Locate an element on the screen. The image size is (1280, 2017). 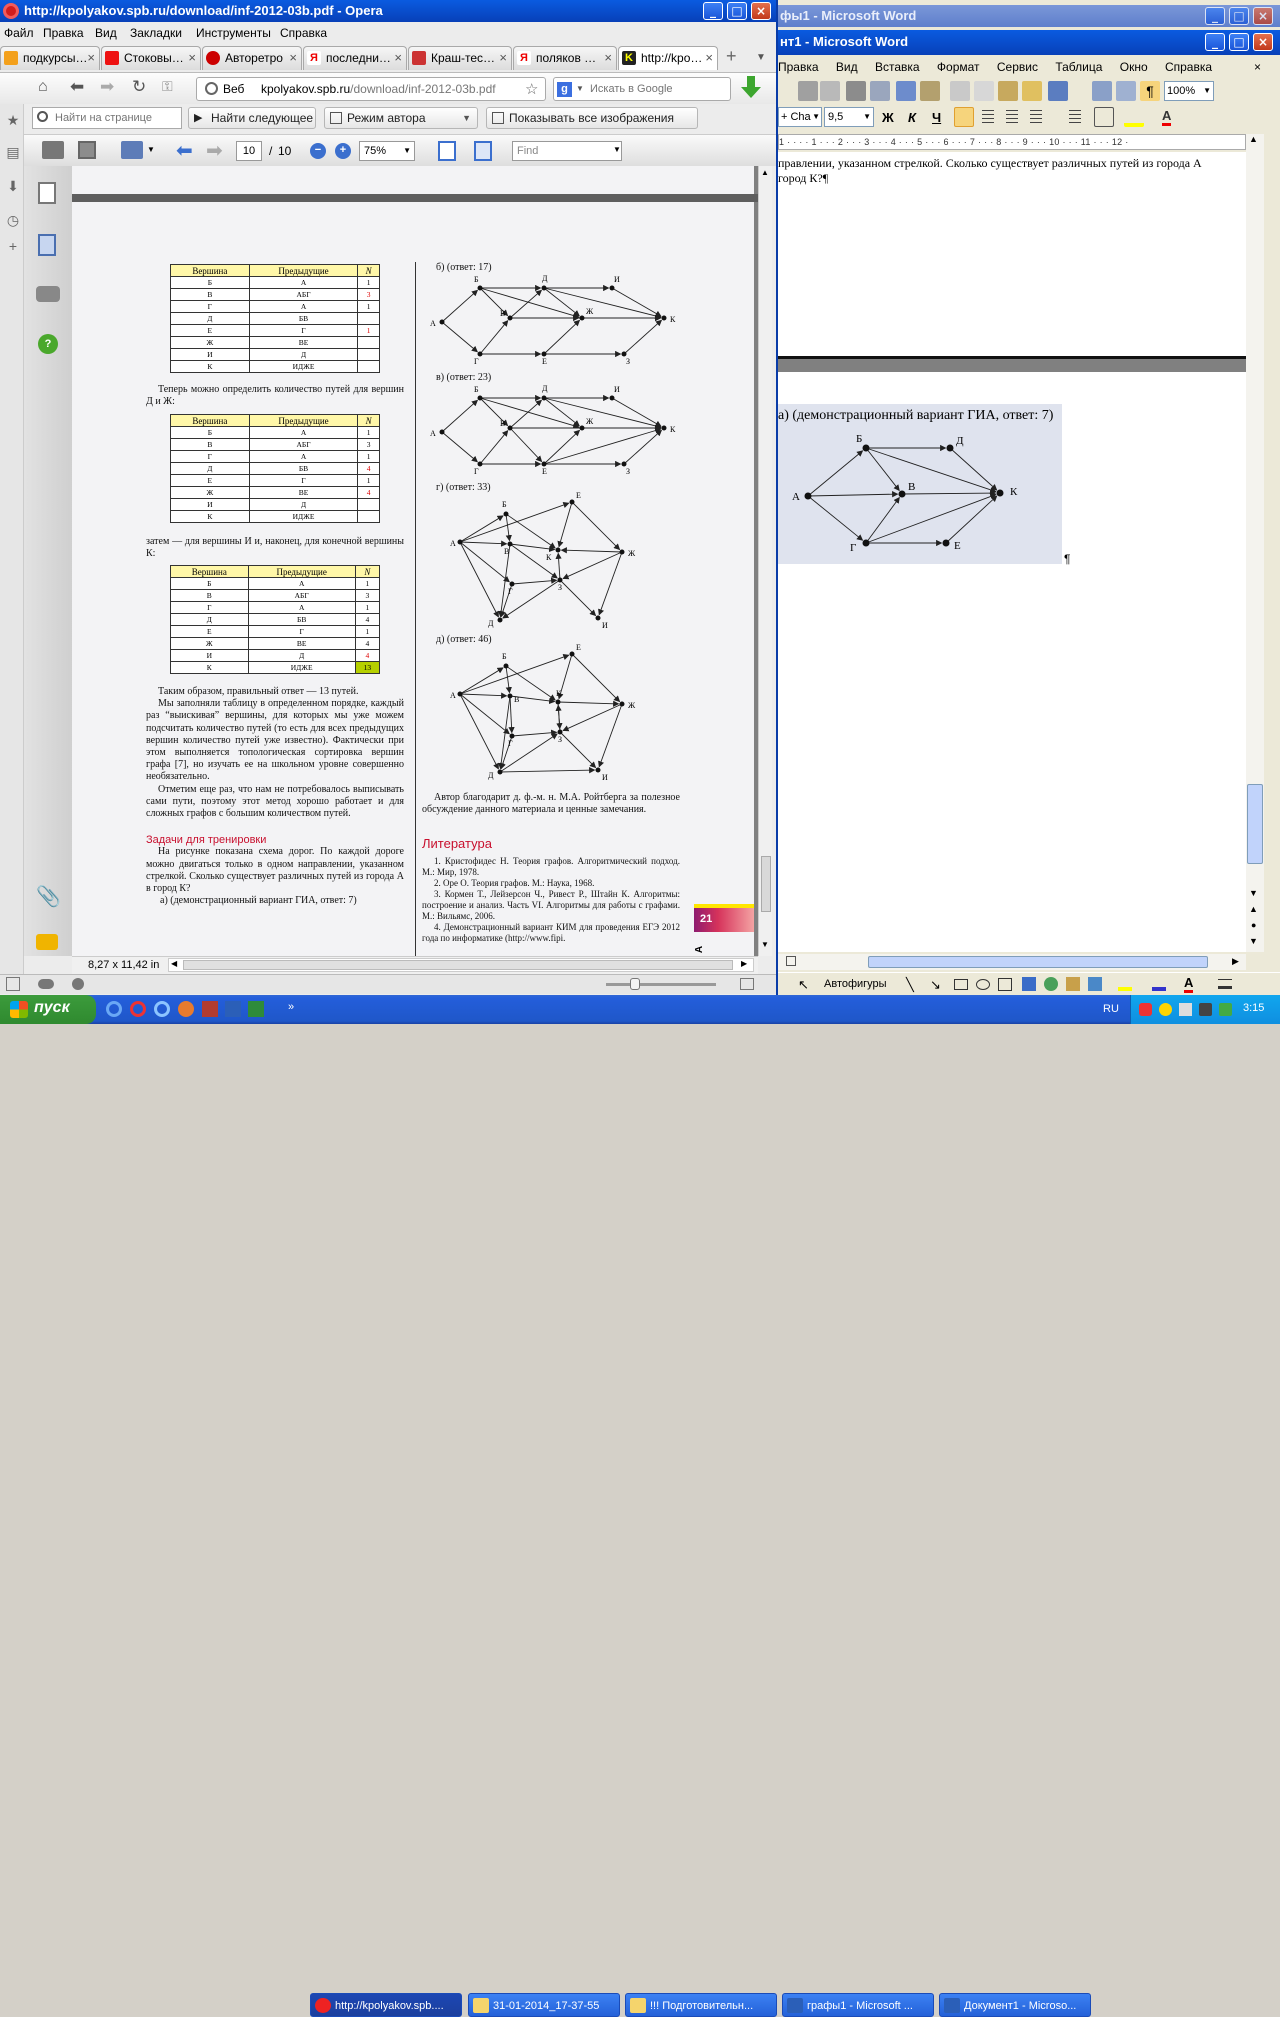
font-color-icon: A is located at coordinates (1167, 117).